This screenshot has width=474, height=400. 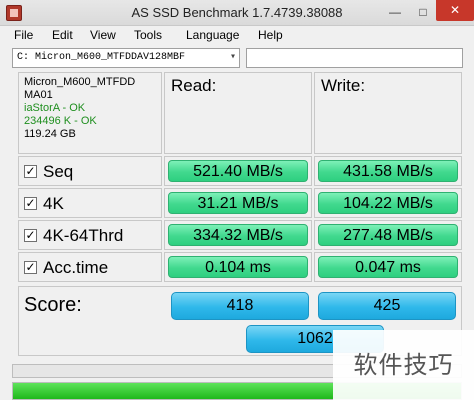 I want to click on minimize-button: —, so click(x=395, y=12).